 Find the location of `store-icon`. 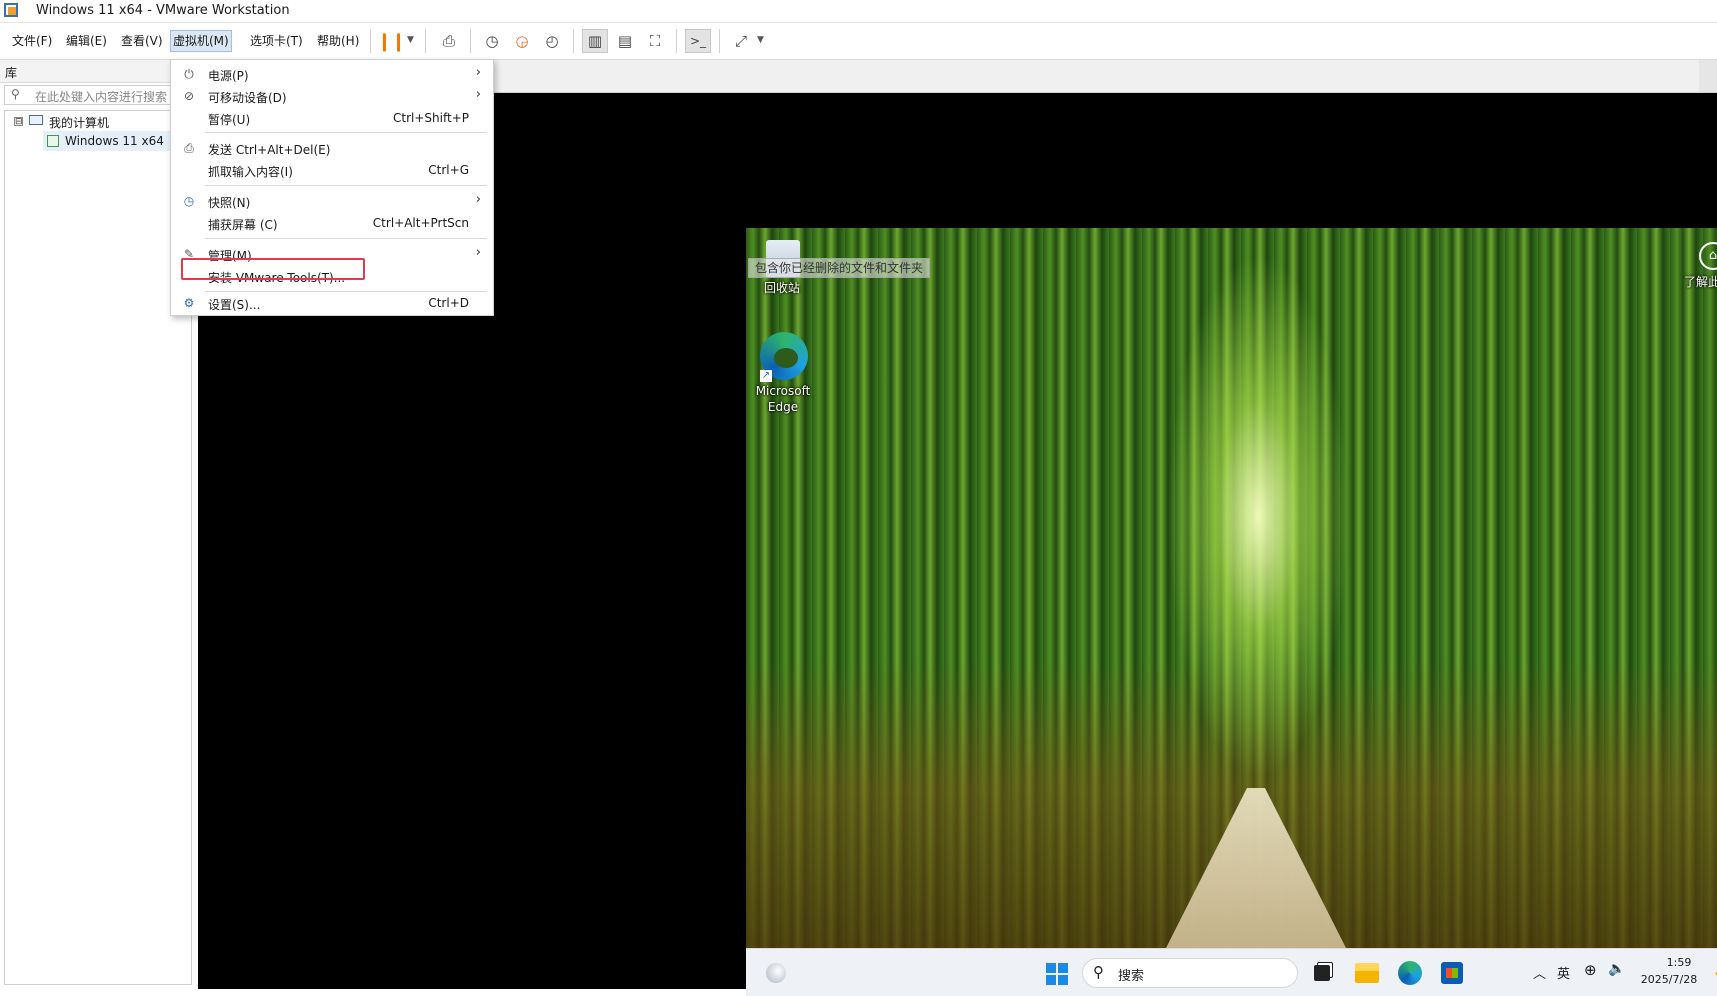

store-icon is located at coordinates (1452, 973).